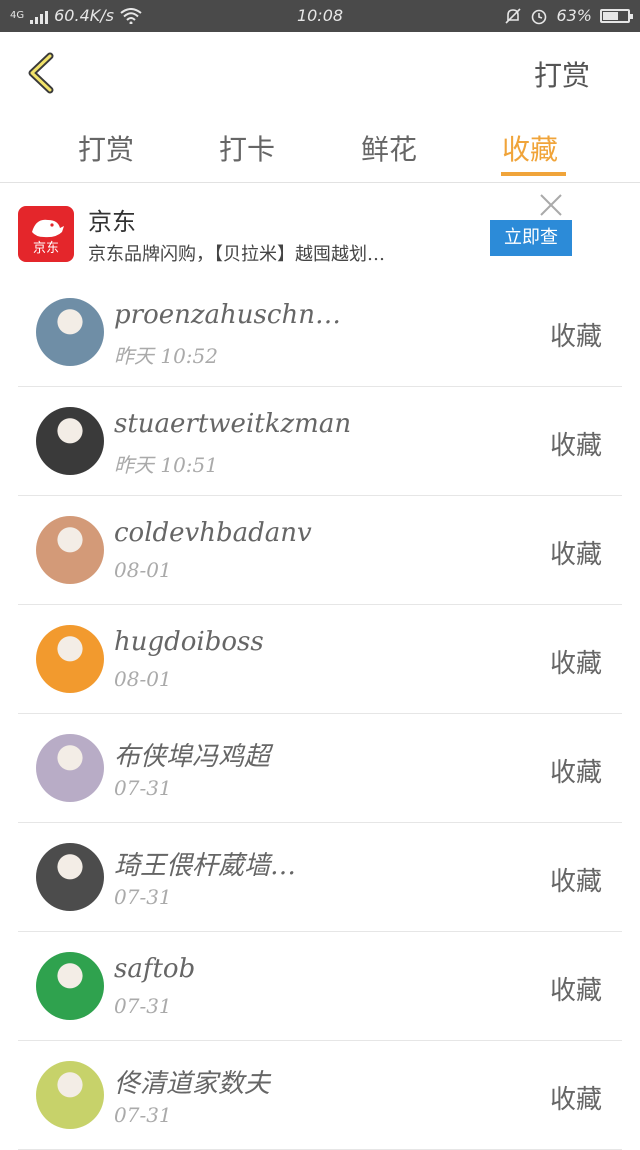  Describe the element at coordinates (320, 72) in the screenshot. I see `top-header: 打赏` at that location.